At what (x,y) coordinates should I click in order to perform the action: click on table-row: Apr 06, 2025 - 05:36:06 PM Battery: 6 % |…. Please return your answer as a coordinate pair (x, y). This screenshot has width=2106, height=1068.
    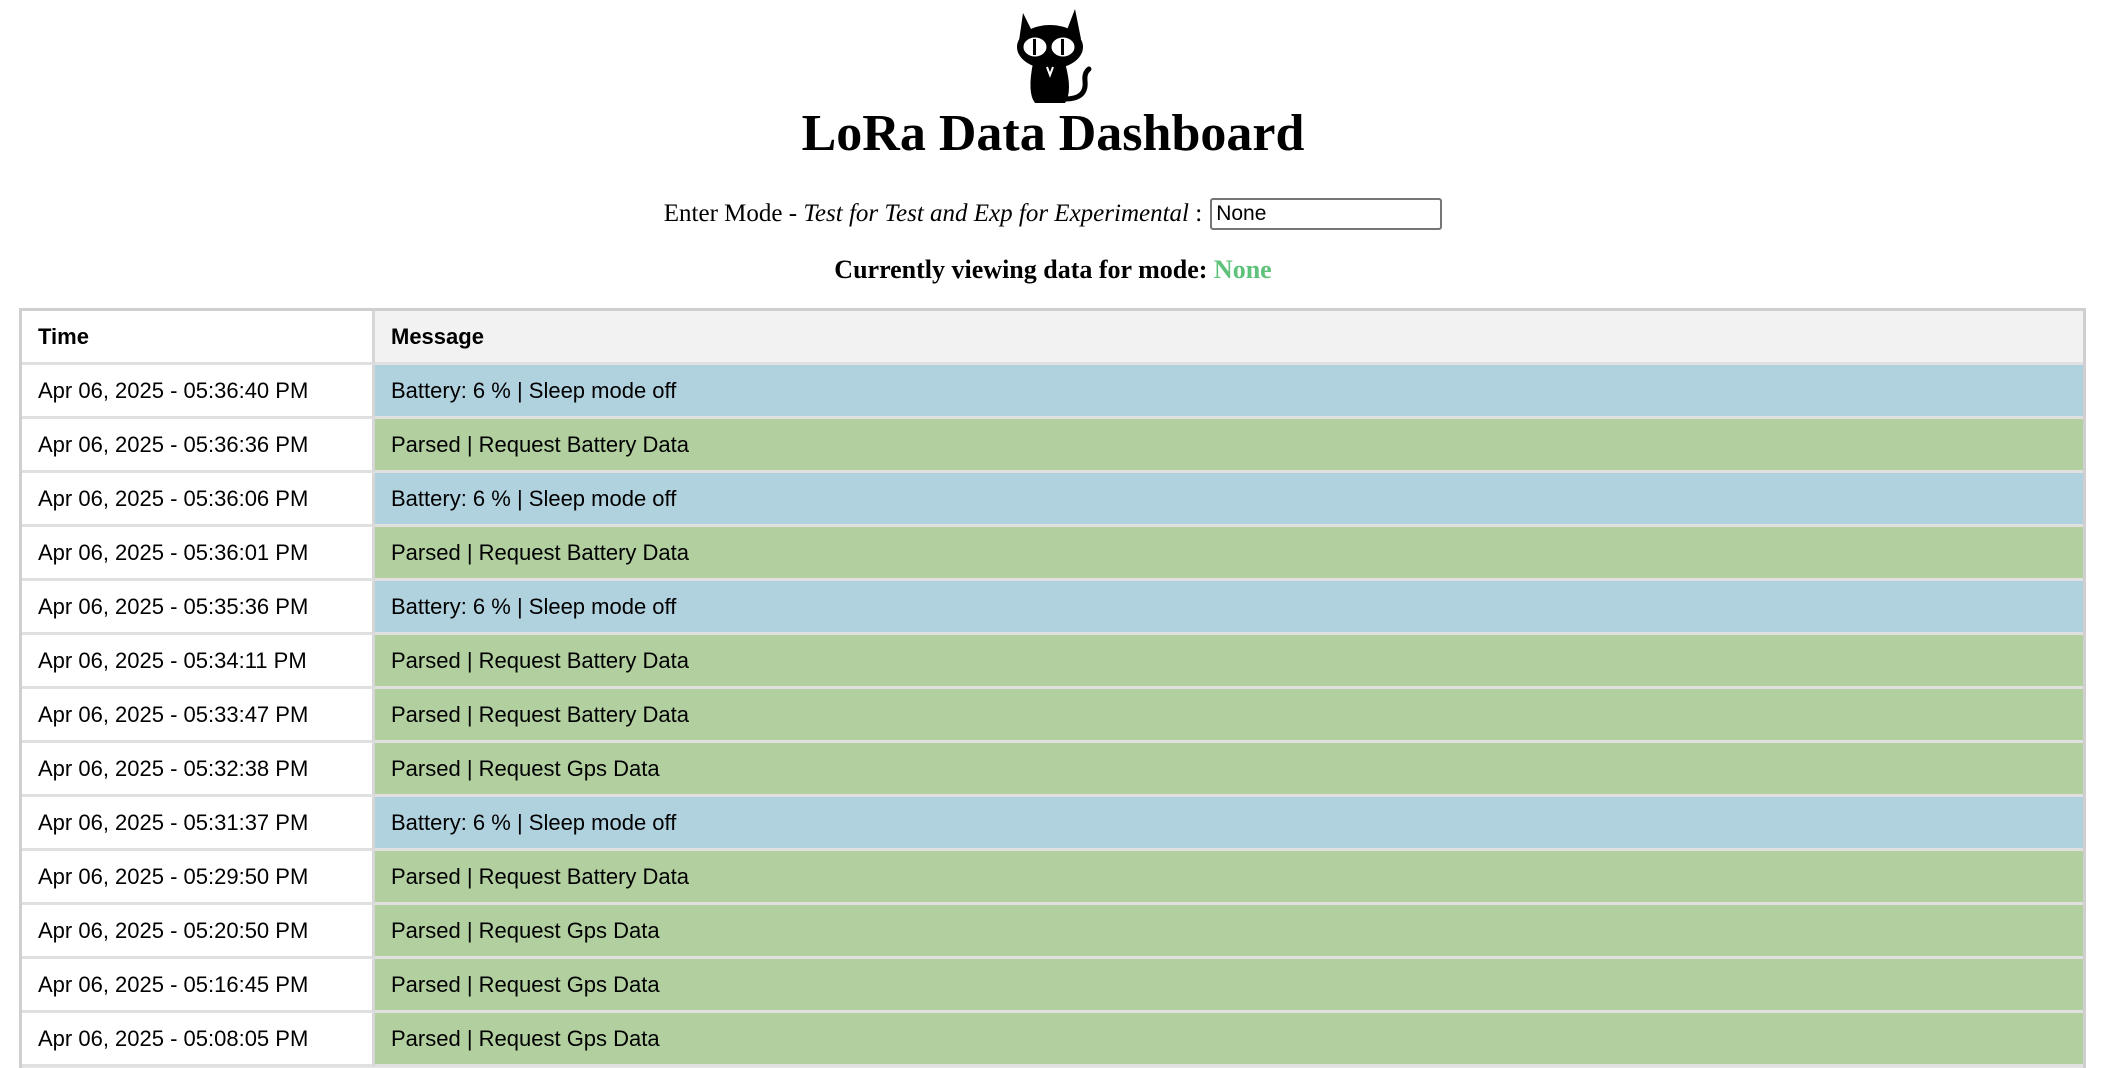
    Looking at the image, I should click on (1052, 500).